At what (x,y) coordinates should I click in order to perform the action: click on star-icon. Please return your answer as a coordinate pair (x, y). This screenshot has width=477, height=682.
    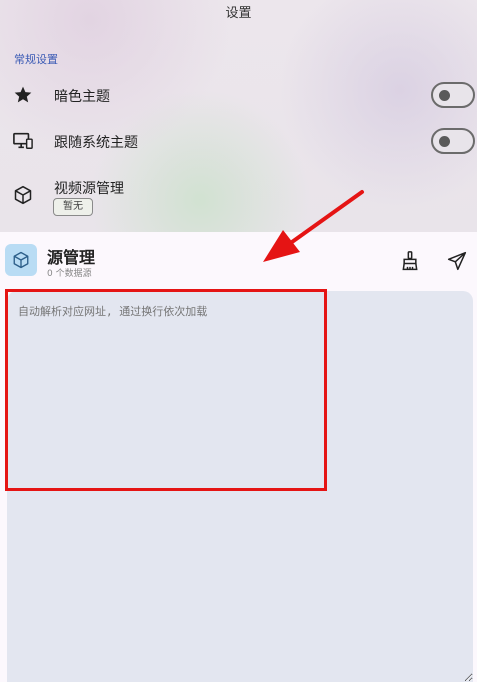
    Looking at the image, I should click on (23, 95).